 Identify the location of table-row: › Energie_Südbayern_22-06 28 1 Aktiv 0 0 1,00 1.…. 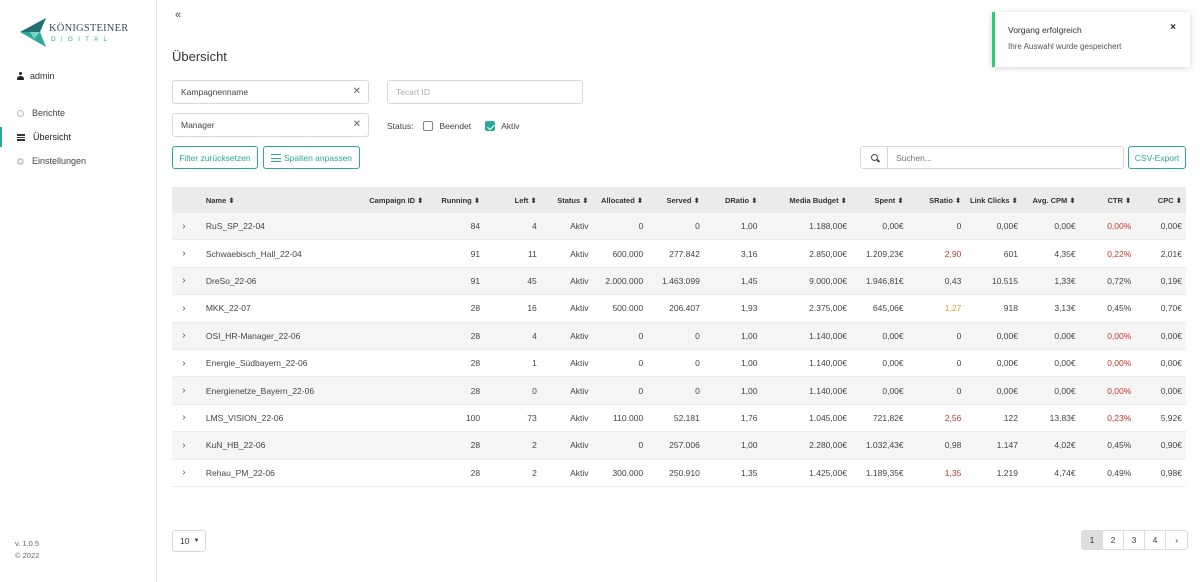
(679, 363).